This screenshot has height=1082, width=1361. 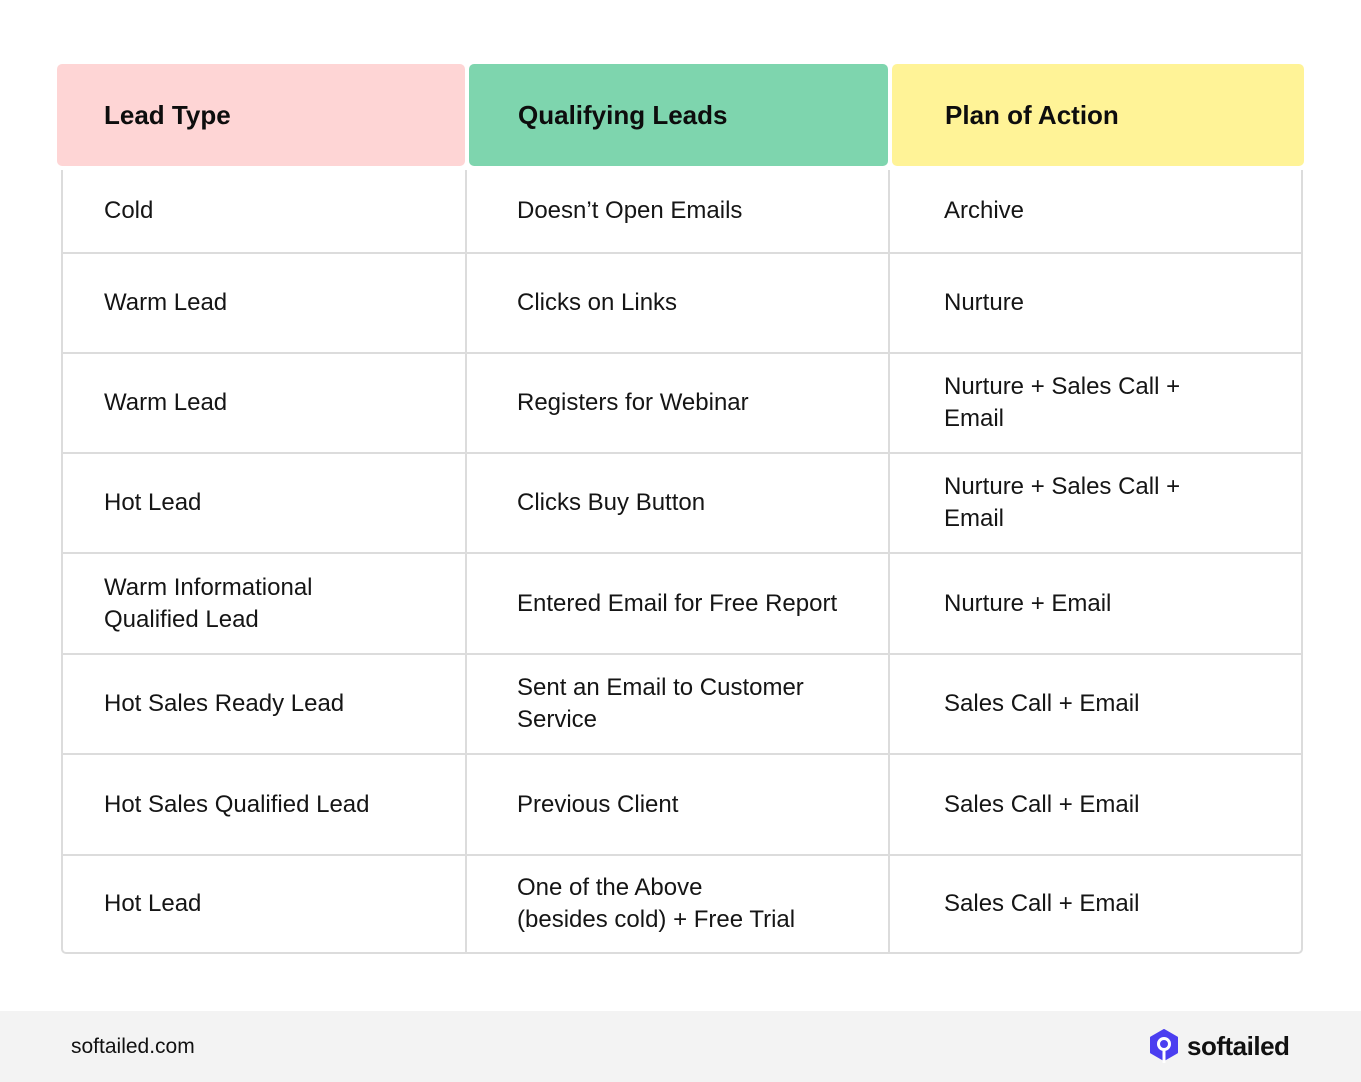 What do you see at coordinates (265, 704) in the screenshot?
I see `lead-type-cell: Hot Sales Ready Lead` at bounding box center [265, 704].